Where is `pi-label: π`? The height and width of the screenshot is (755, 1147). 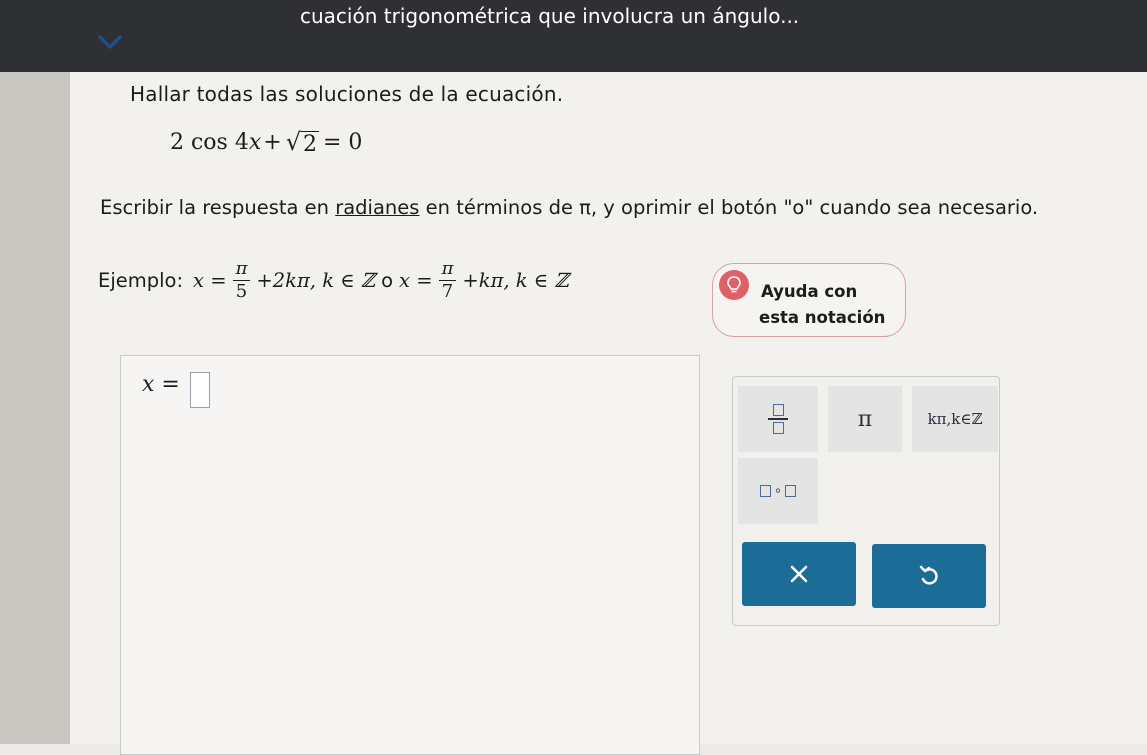 pi-label: π is located at coordinates (865, 419).